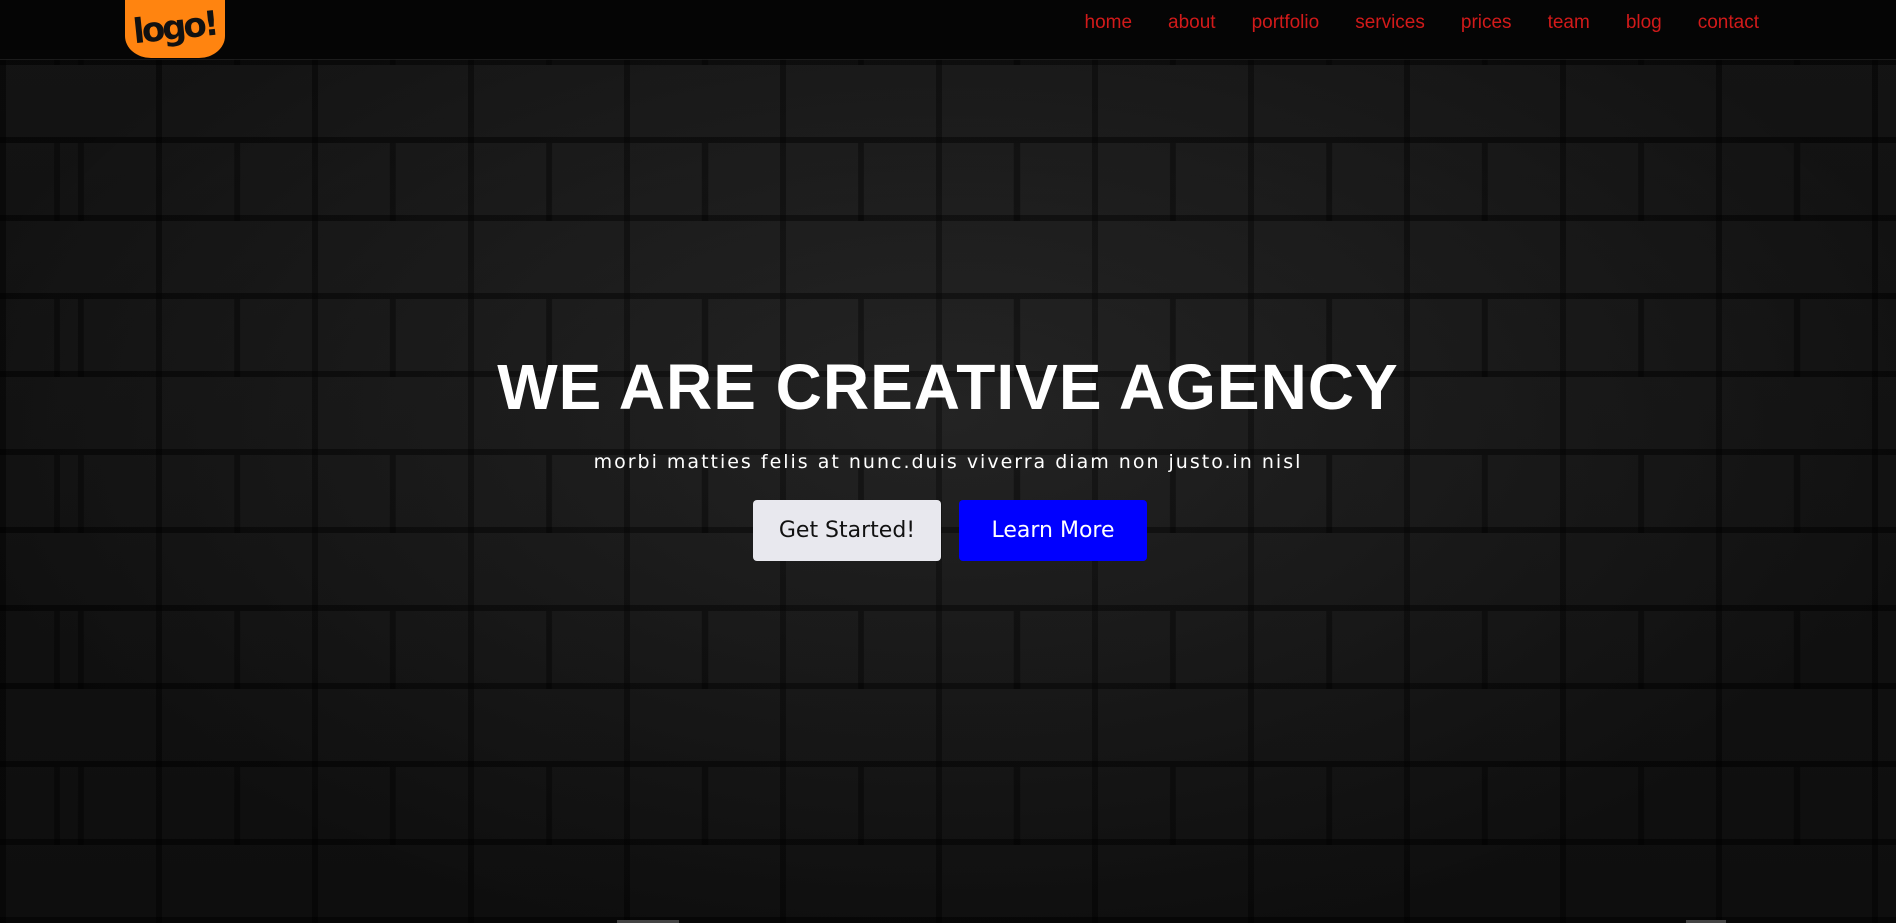 The image size is (1896, 923). Describe the element at coordinates (1053, 530) in the screenshot. I see `learn-more-button: Learn More` at that location.